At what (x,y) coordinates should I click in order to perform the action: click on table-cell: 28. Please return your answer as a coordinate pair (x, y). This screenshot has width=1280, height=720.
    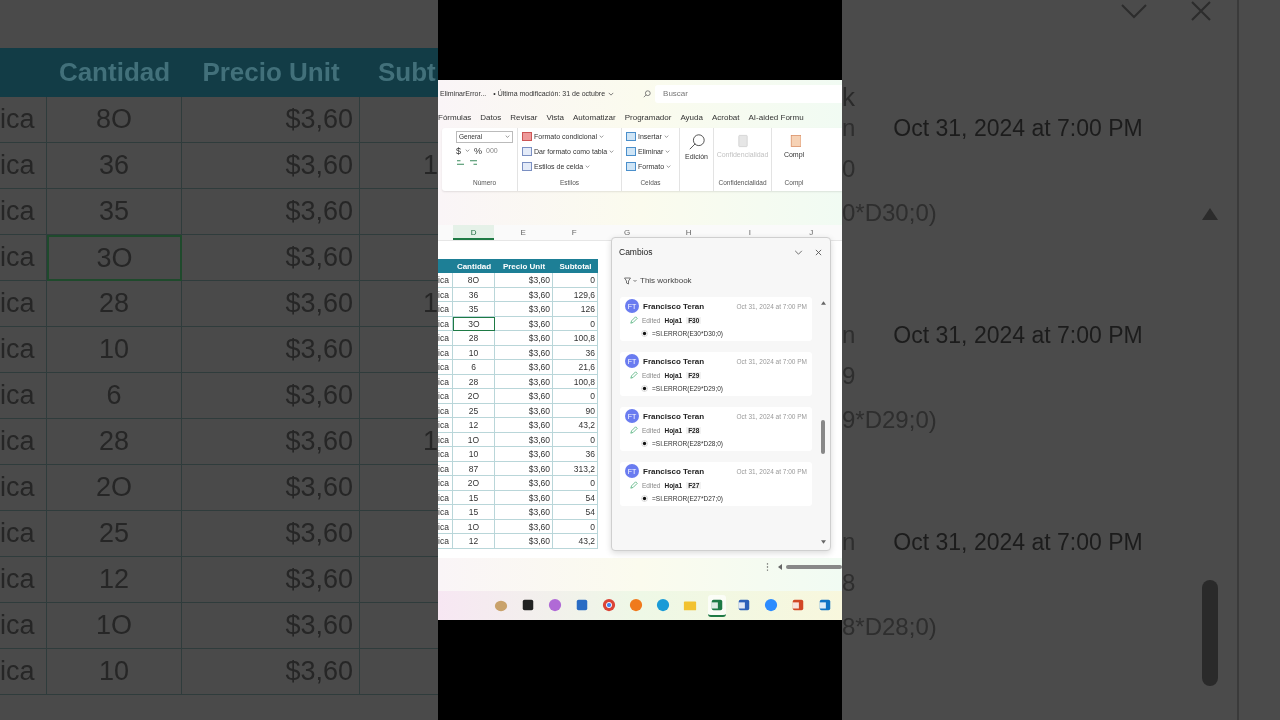
    Looking at the image, I should click on (474, 382).